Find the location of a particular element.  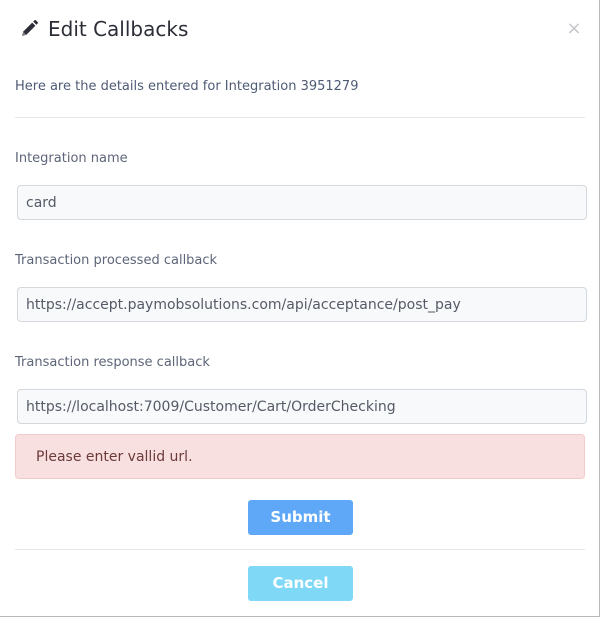

close-icon: × is located at coordinates (574, 29).